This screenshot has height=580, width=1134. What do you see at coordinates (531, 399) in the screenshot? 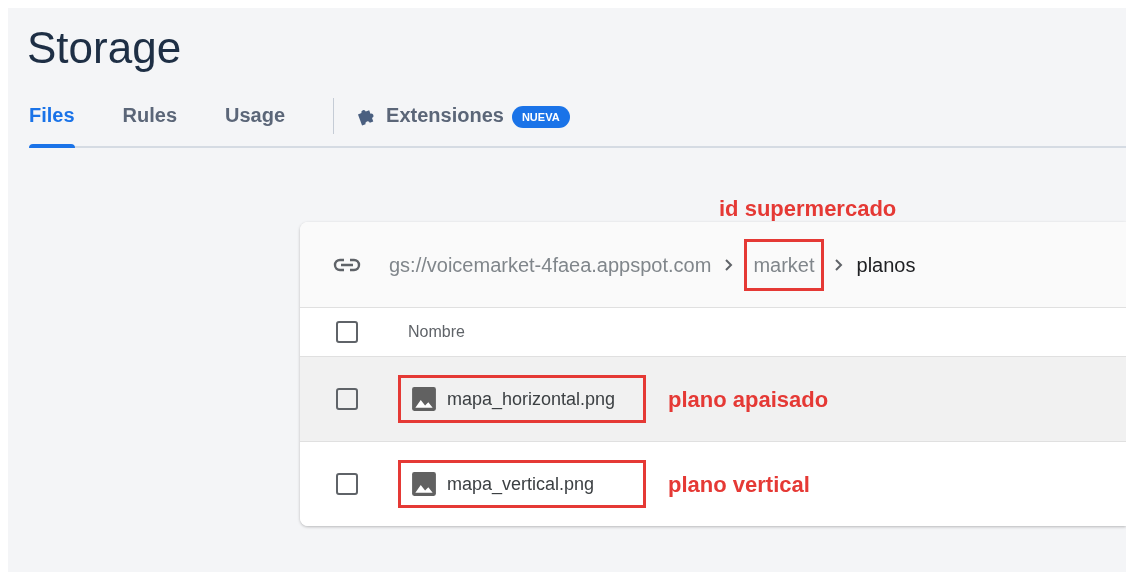
I see `file-name: mapa_horizontal.png` at bounding box center [531, 399].